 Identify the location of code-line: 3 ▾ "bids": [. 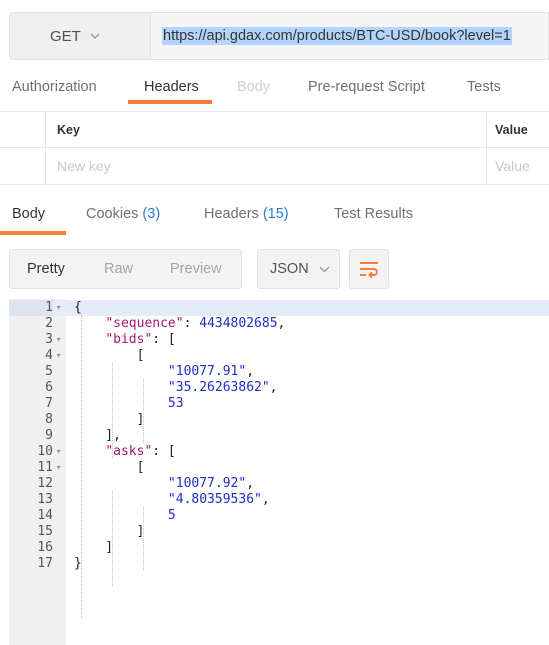
(279, 340).